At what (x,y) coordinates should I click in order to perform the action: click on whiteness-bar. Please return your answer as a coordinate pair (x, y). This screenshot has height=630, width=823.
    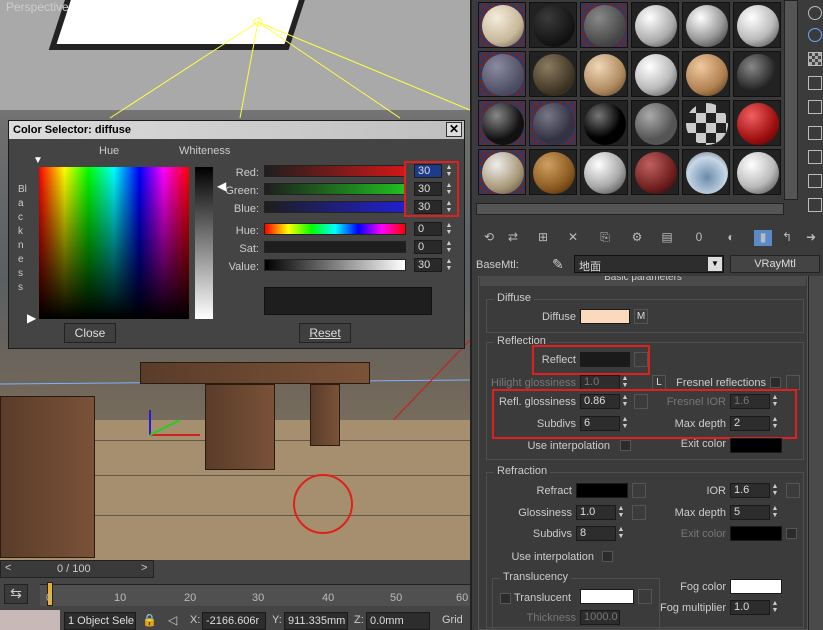
    Looking at the image, I should click on (204, 243).